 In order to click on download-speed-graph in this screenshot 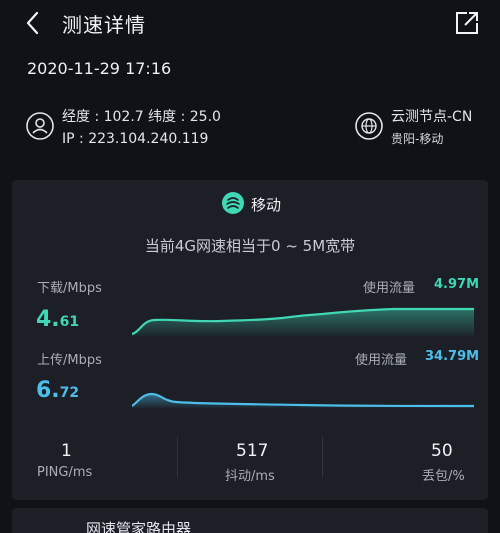, I will do `click(303, 321)`.